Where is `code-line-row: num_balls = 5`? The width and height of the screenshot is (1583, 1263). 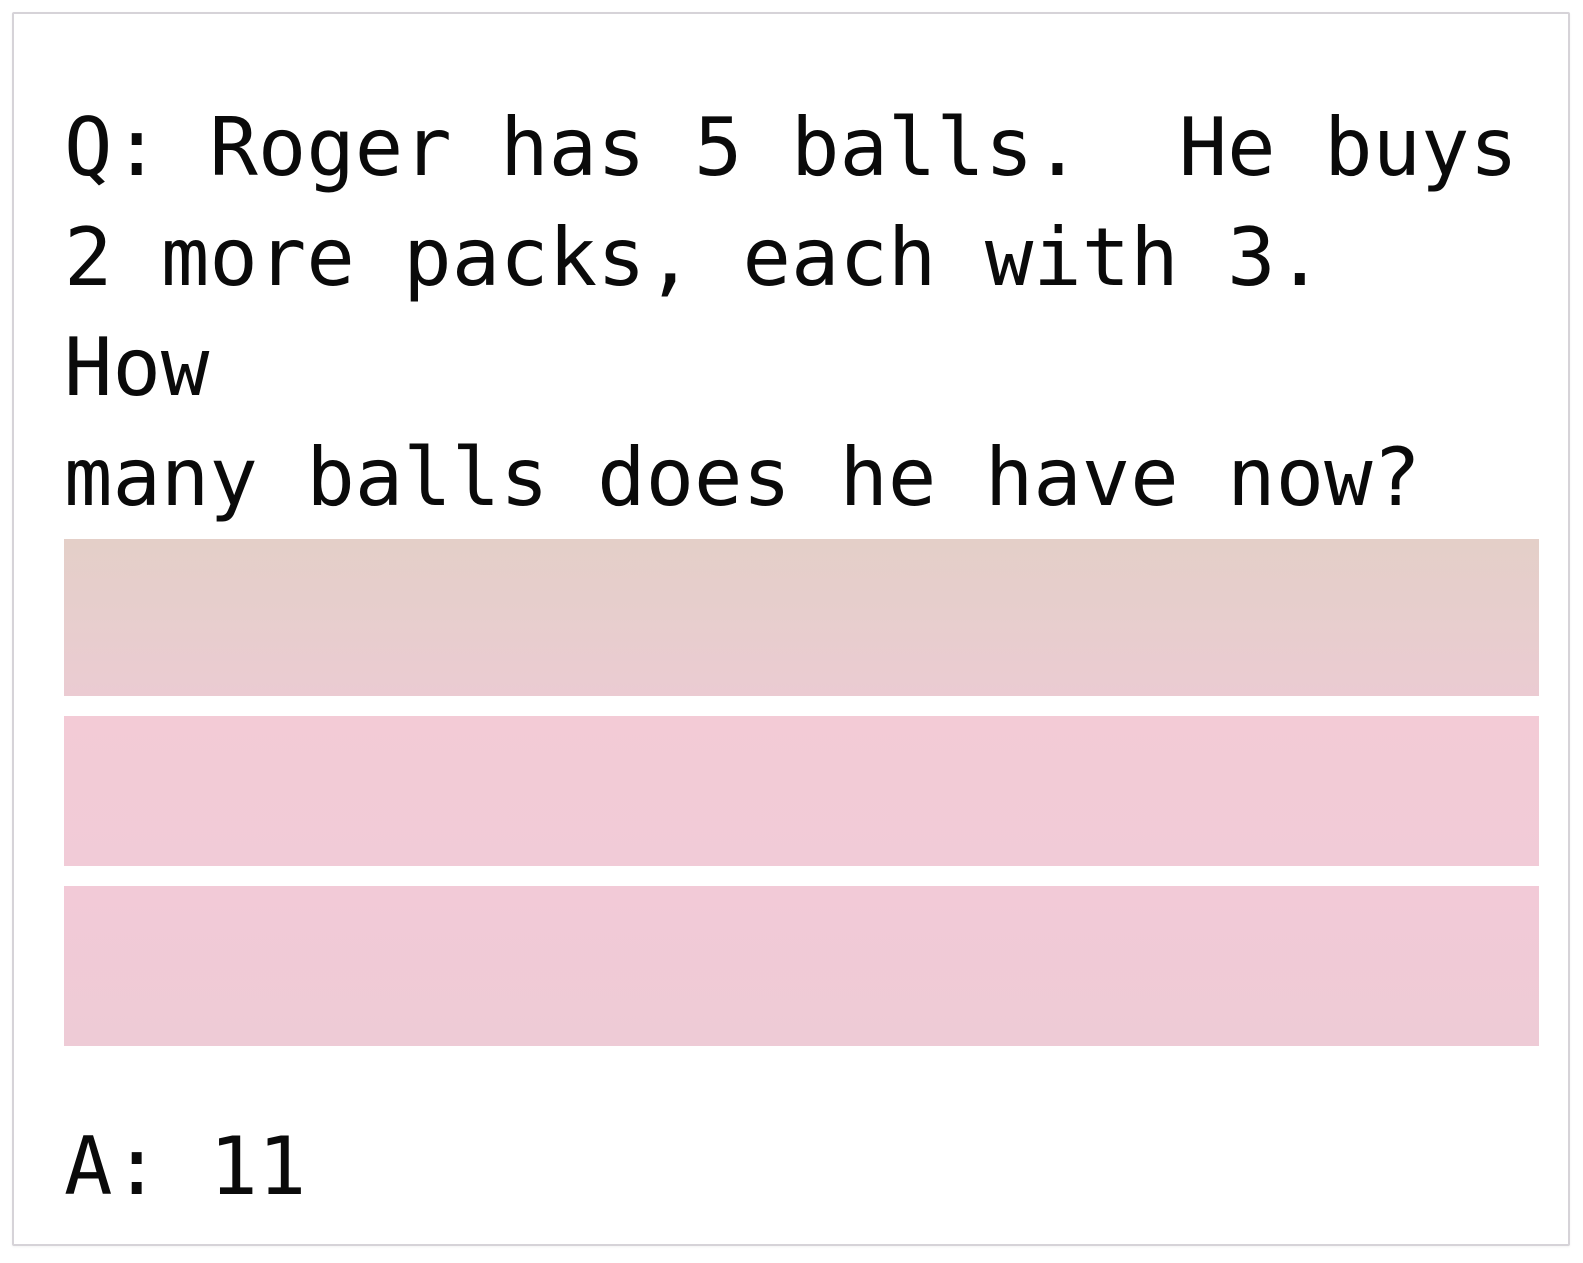 code-line-row: num_balls = 5 is located at coordinates (801, 617).